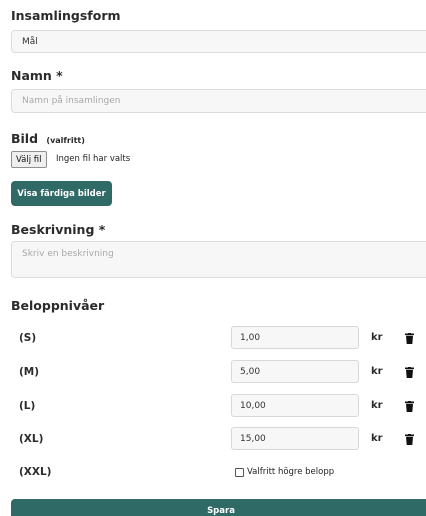 Image resolution: width=426 pixels, height=516 pixels. Describe the element at coordinates (28, 338) in the screenshot. I see `level-label-s: (S)` at that location.